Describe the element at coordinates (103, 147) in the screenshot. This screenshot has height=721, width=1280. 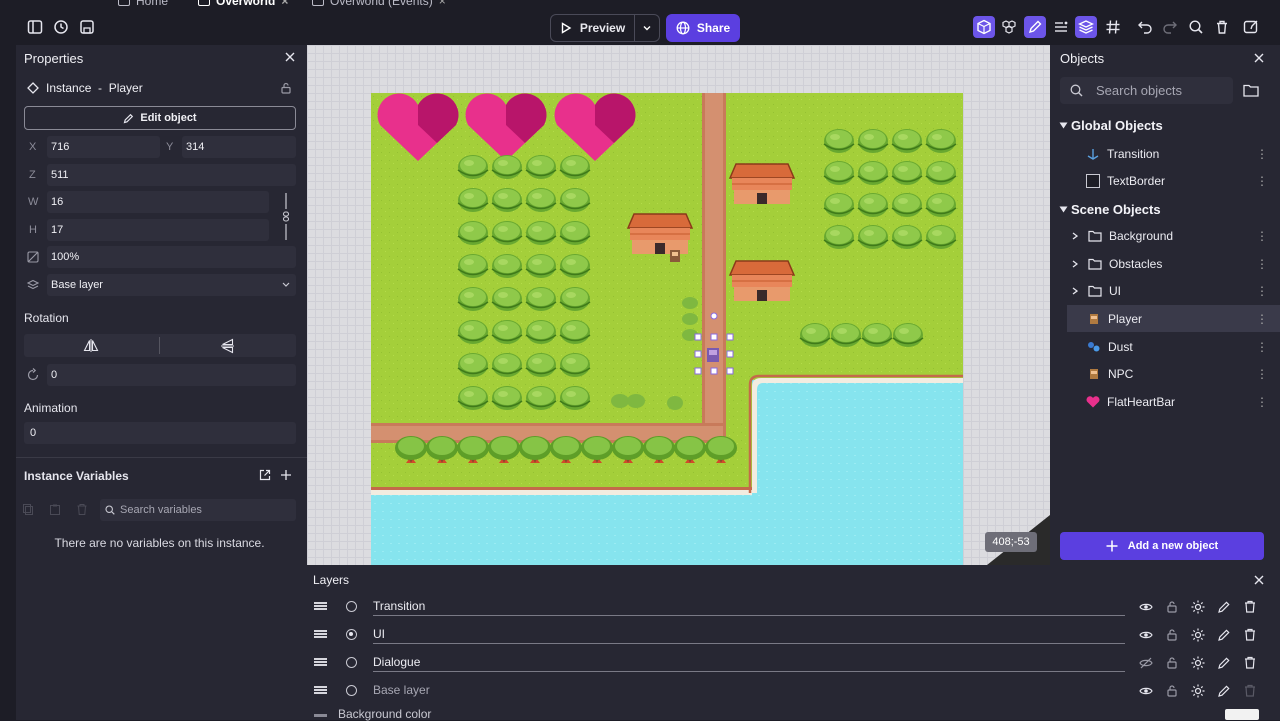
I see `x-field: 716` at that location.